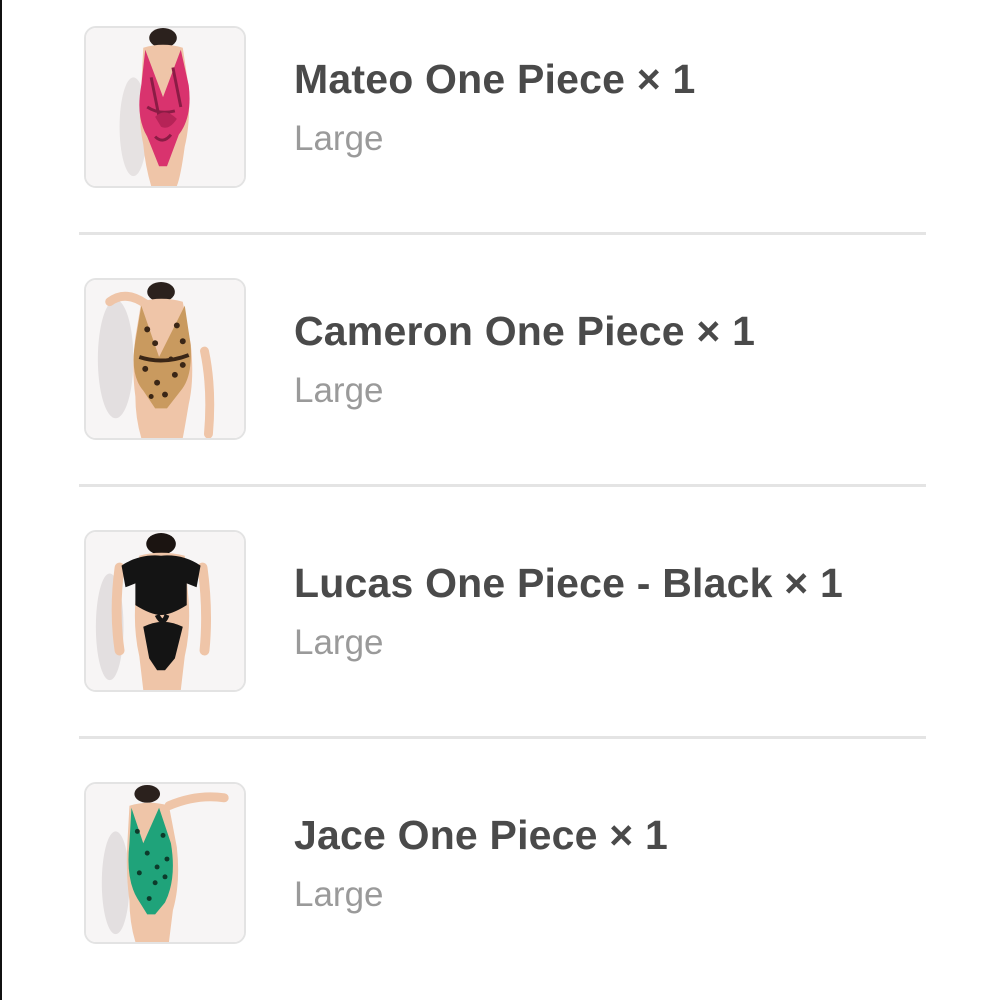  I want to click on item-title: Jace One Piece × 1, so click(481, 835).